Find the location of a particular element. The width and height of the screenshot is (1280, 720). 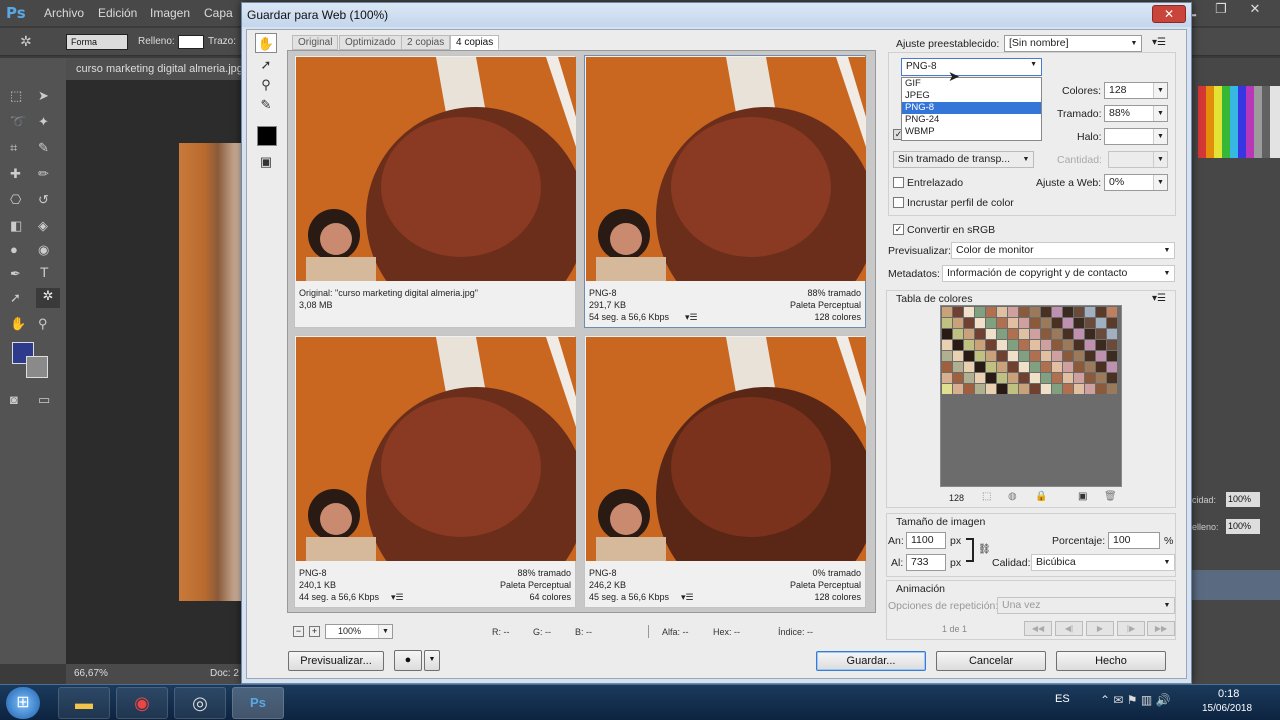

crop-tool-icon: ⌗ is located at coordinates (13, 148).